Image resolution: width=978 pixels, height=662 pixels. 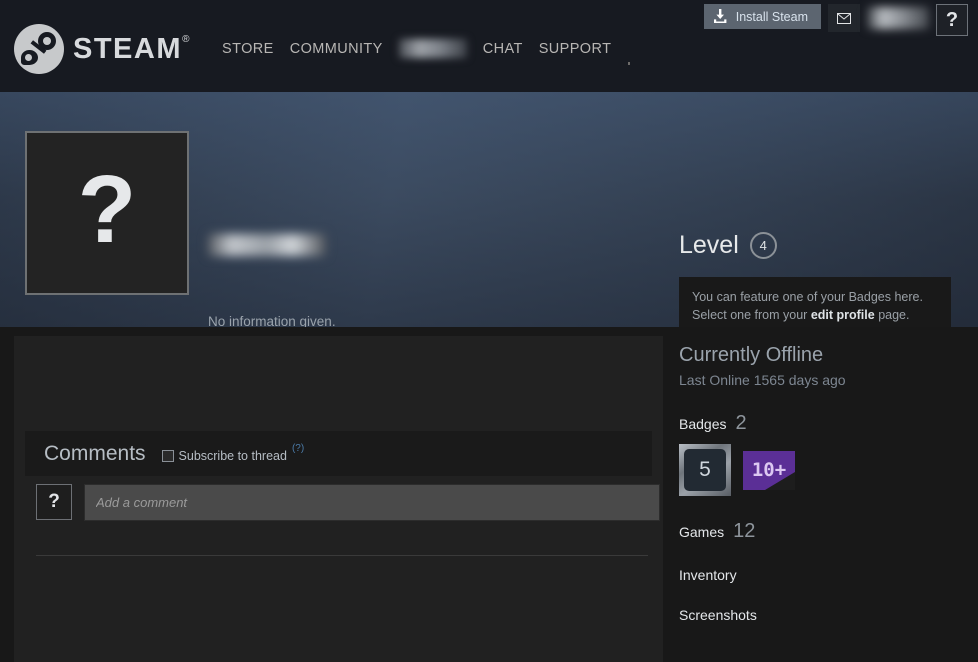 I want to click on badge-hint-line1: You can feature one of your Badges here., so click(x=807, y=297).